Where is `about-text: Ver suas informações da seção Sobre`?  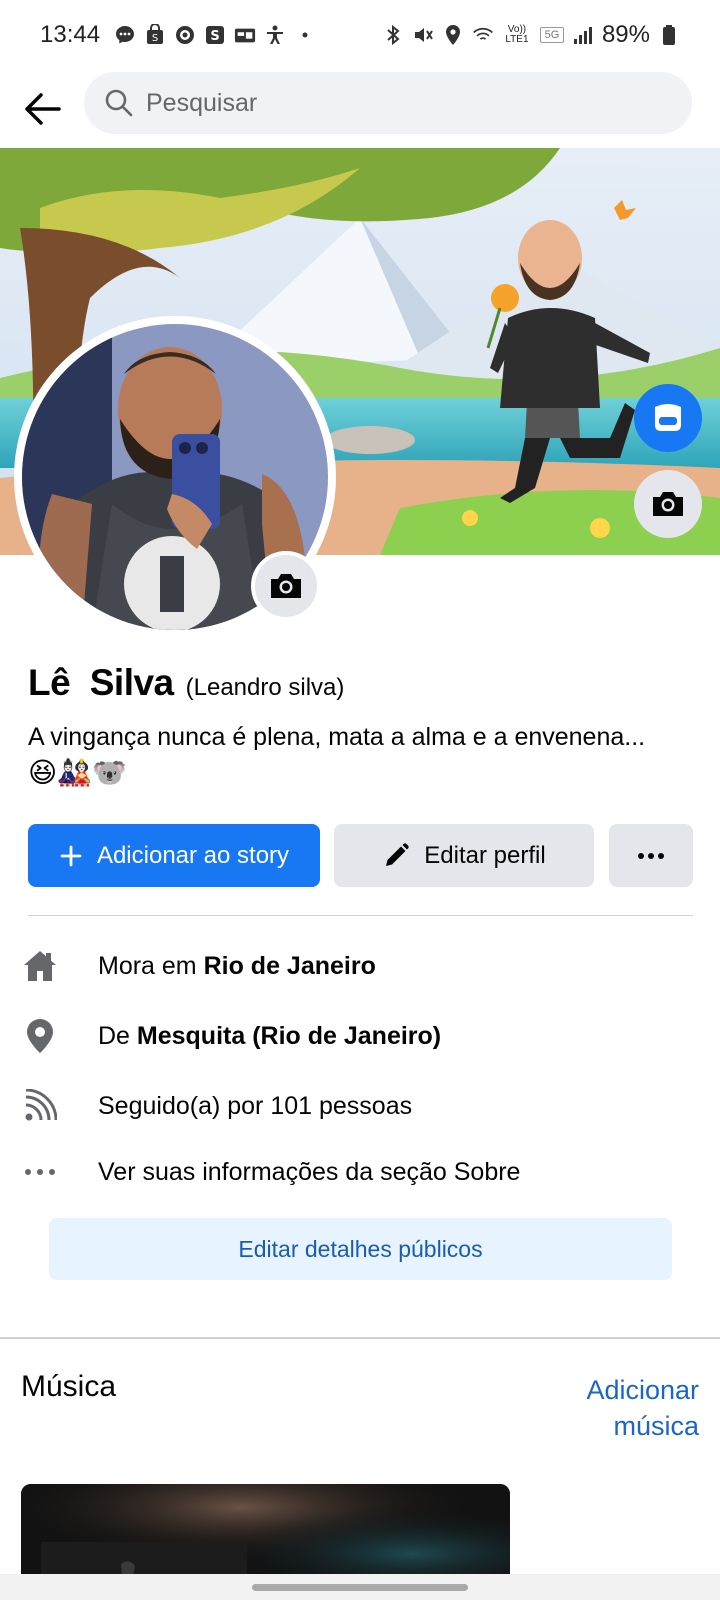
about-text: Ver suas informações da seção Sobre is located at coordinates (309, 1171).